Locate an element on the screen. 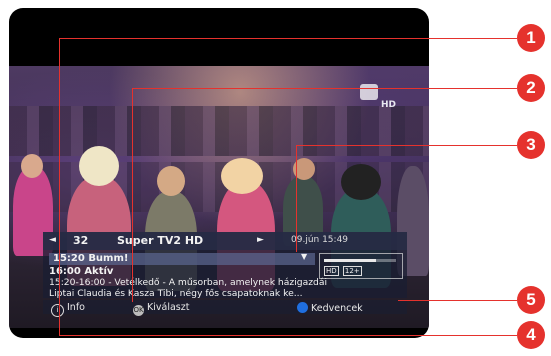  info-key-label: Info is located at coordinates (76, 307).